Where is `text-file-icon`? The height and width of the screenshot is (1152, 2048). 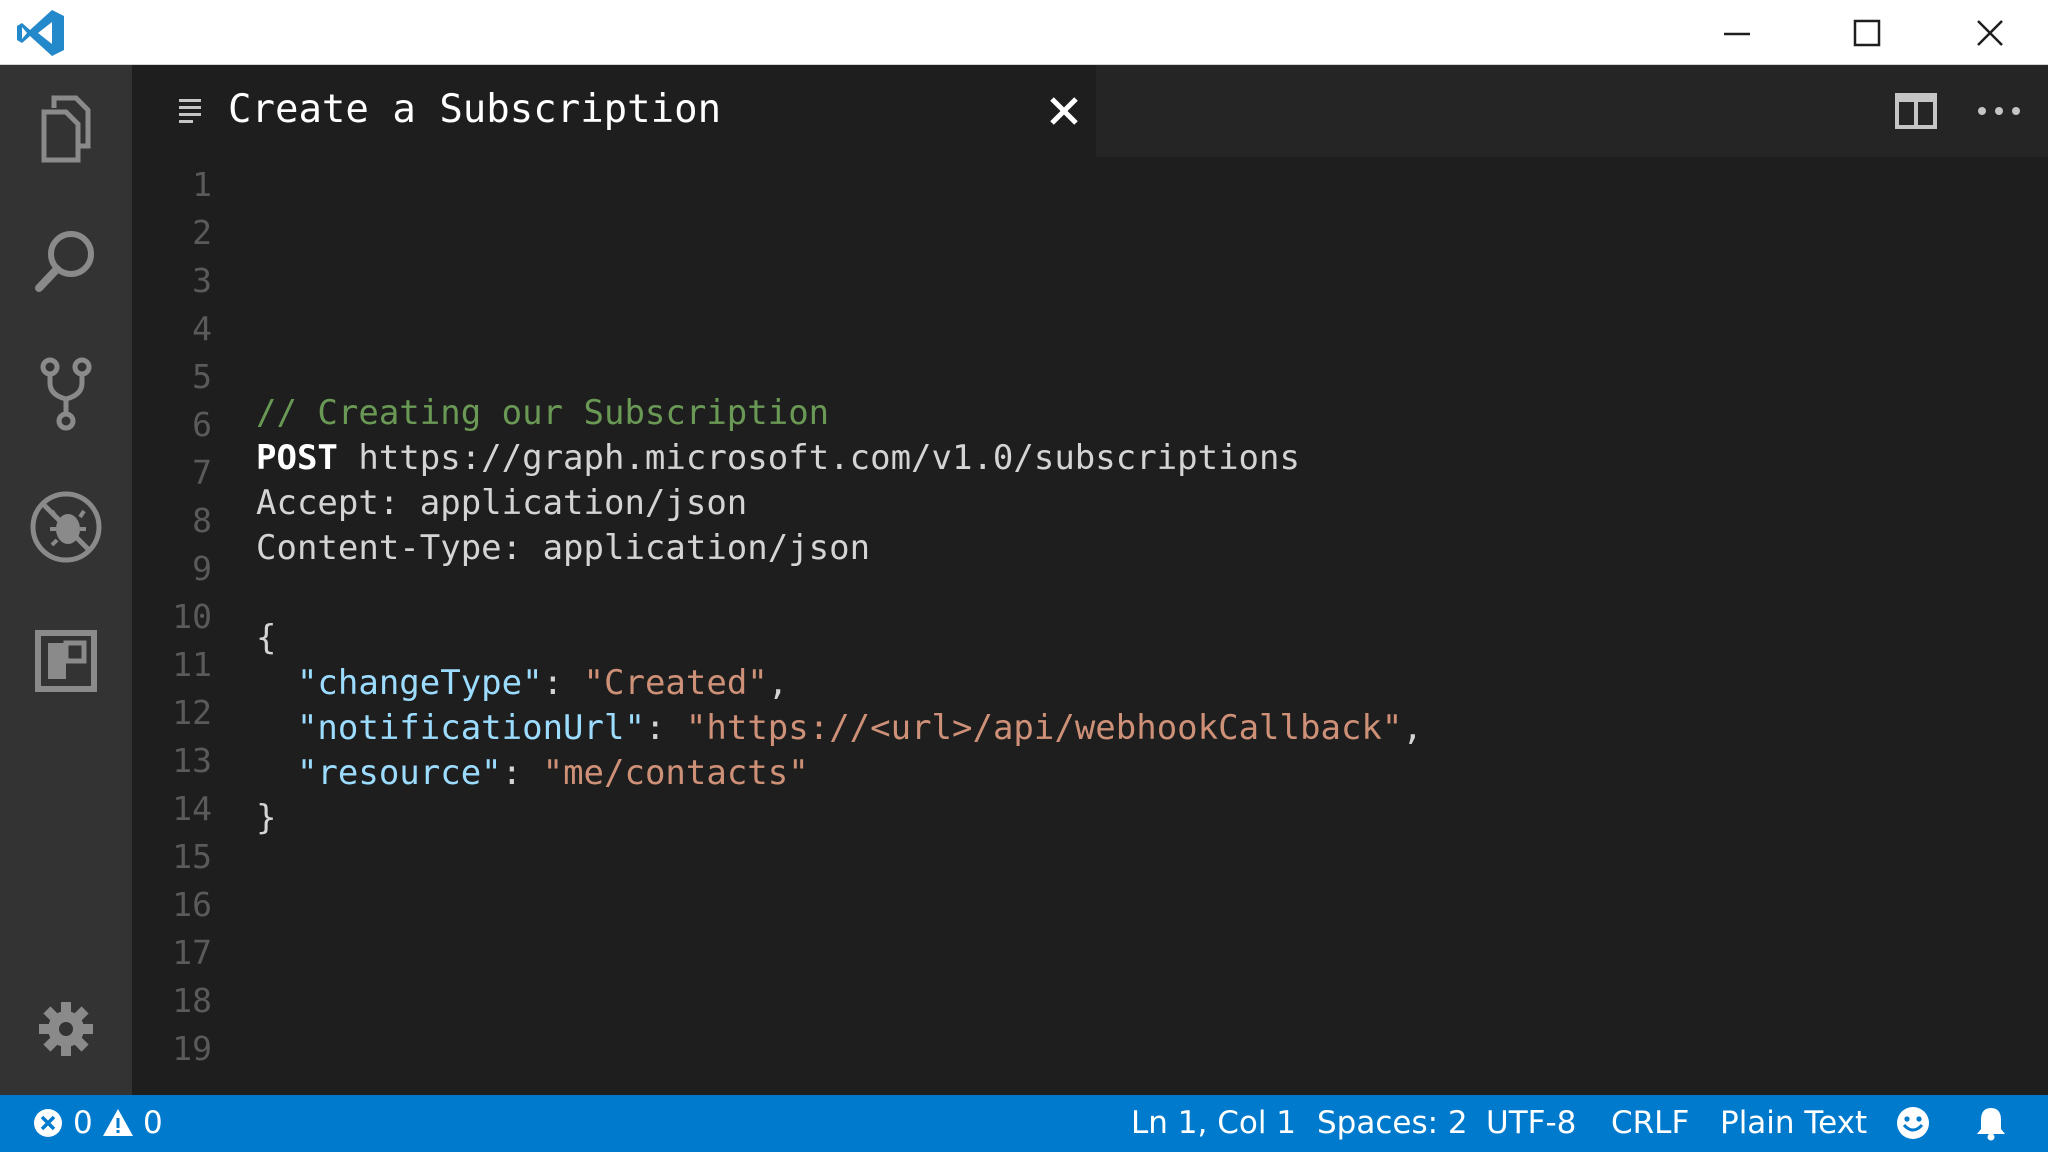
text-file-icon is located at coordinates (190, 111).